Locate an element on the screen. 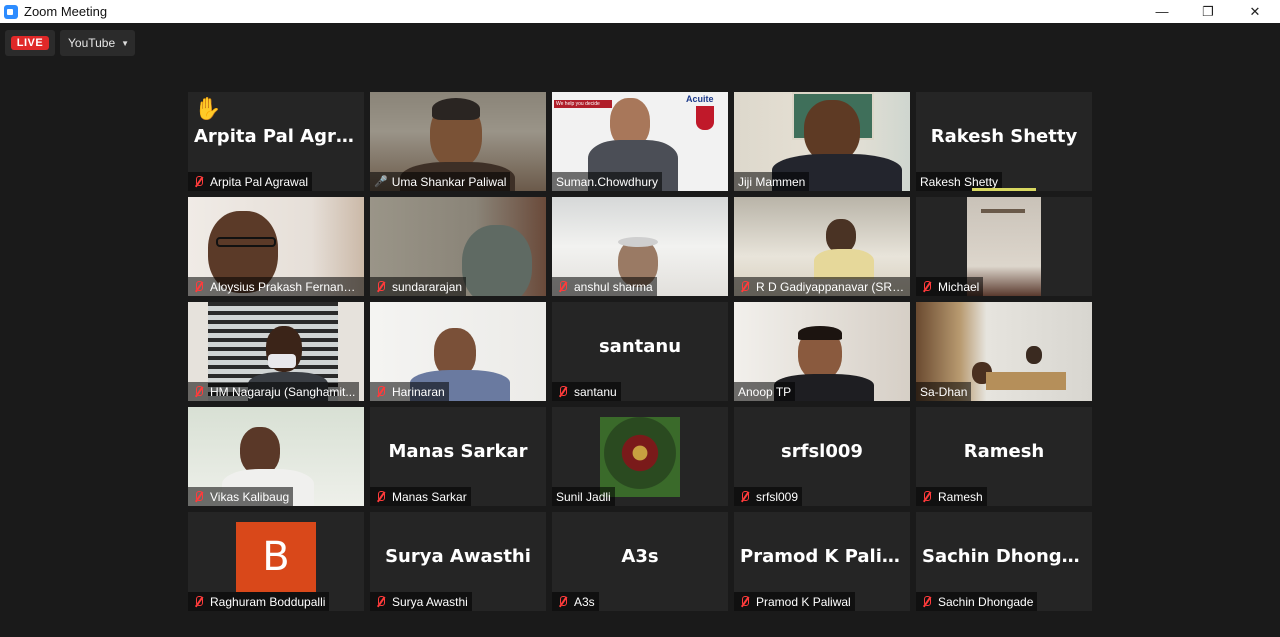 This screenshot has width=1280, height=637. participant-name: Arpita Pal Agrawal is located at coordinates (259, 181).